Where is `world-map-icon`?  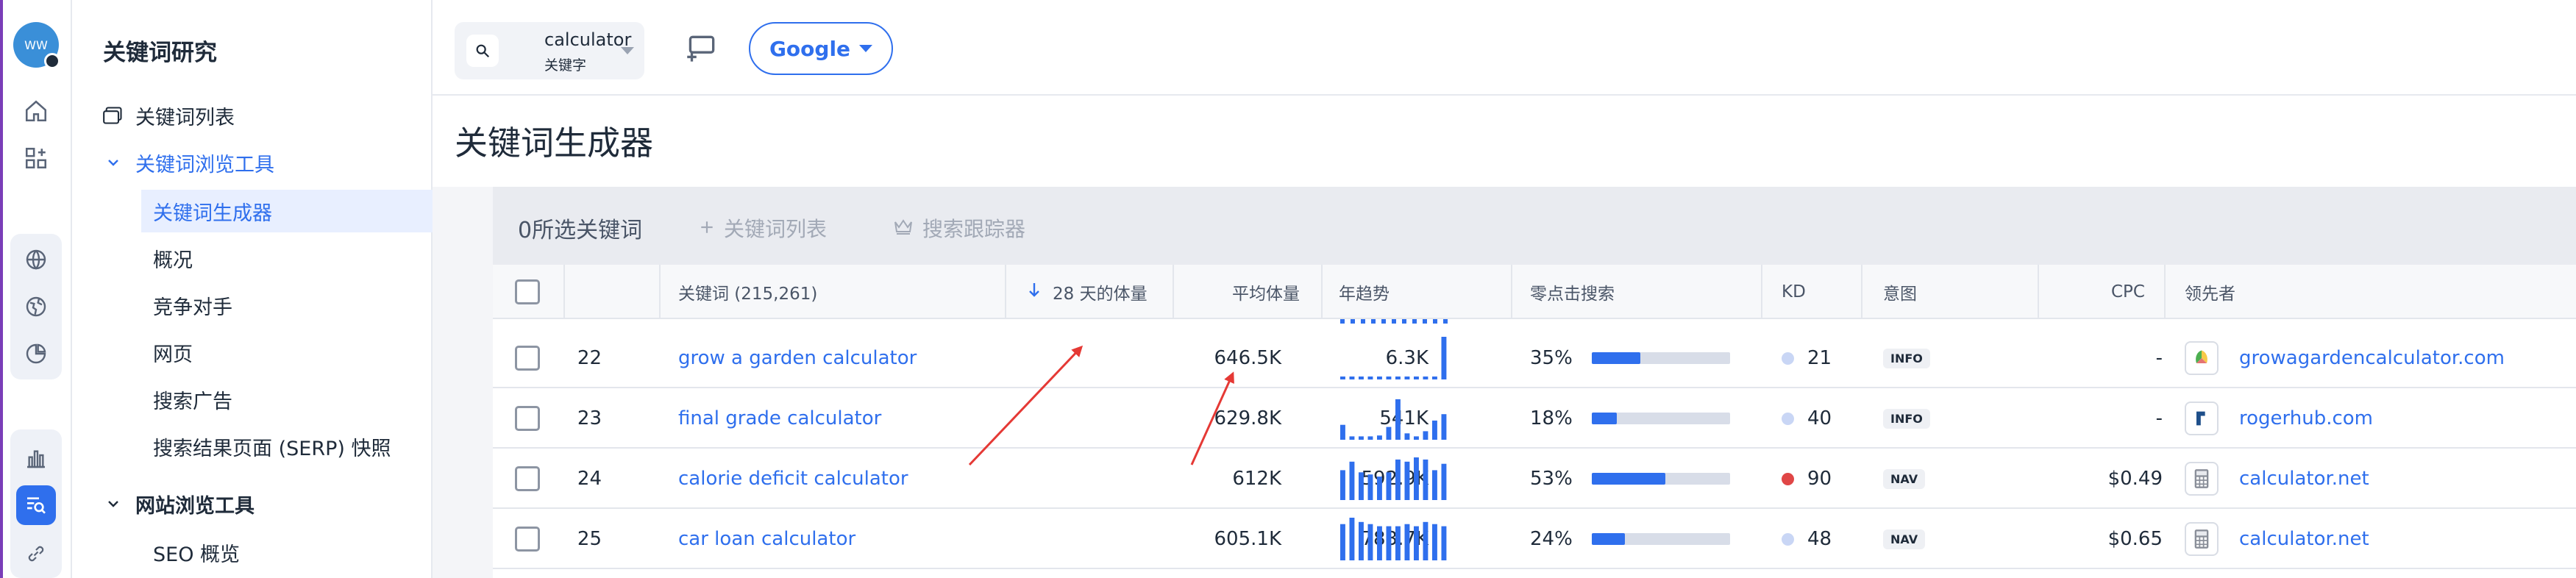 world-map-icon is located at coordinates (36, 307).